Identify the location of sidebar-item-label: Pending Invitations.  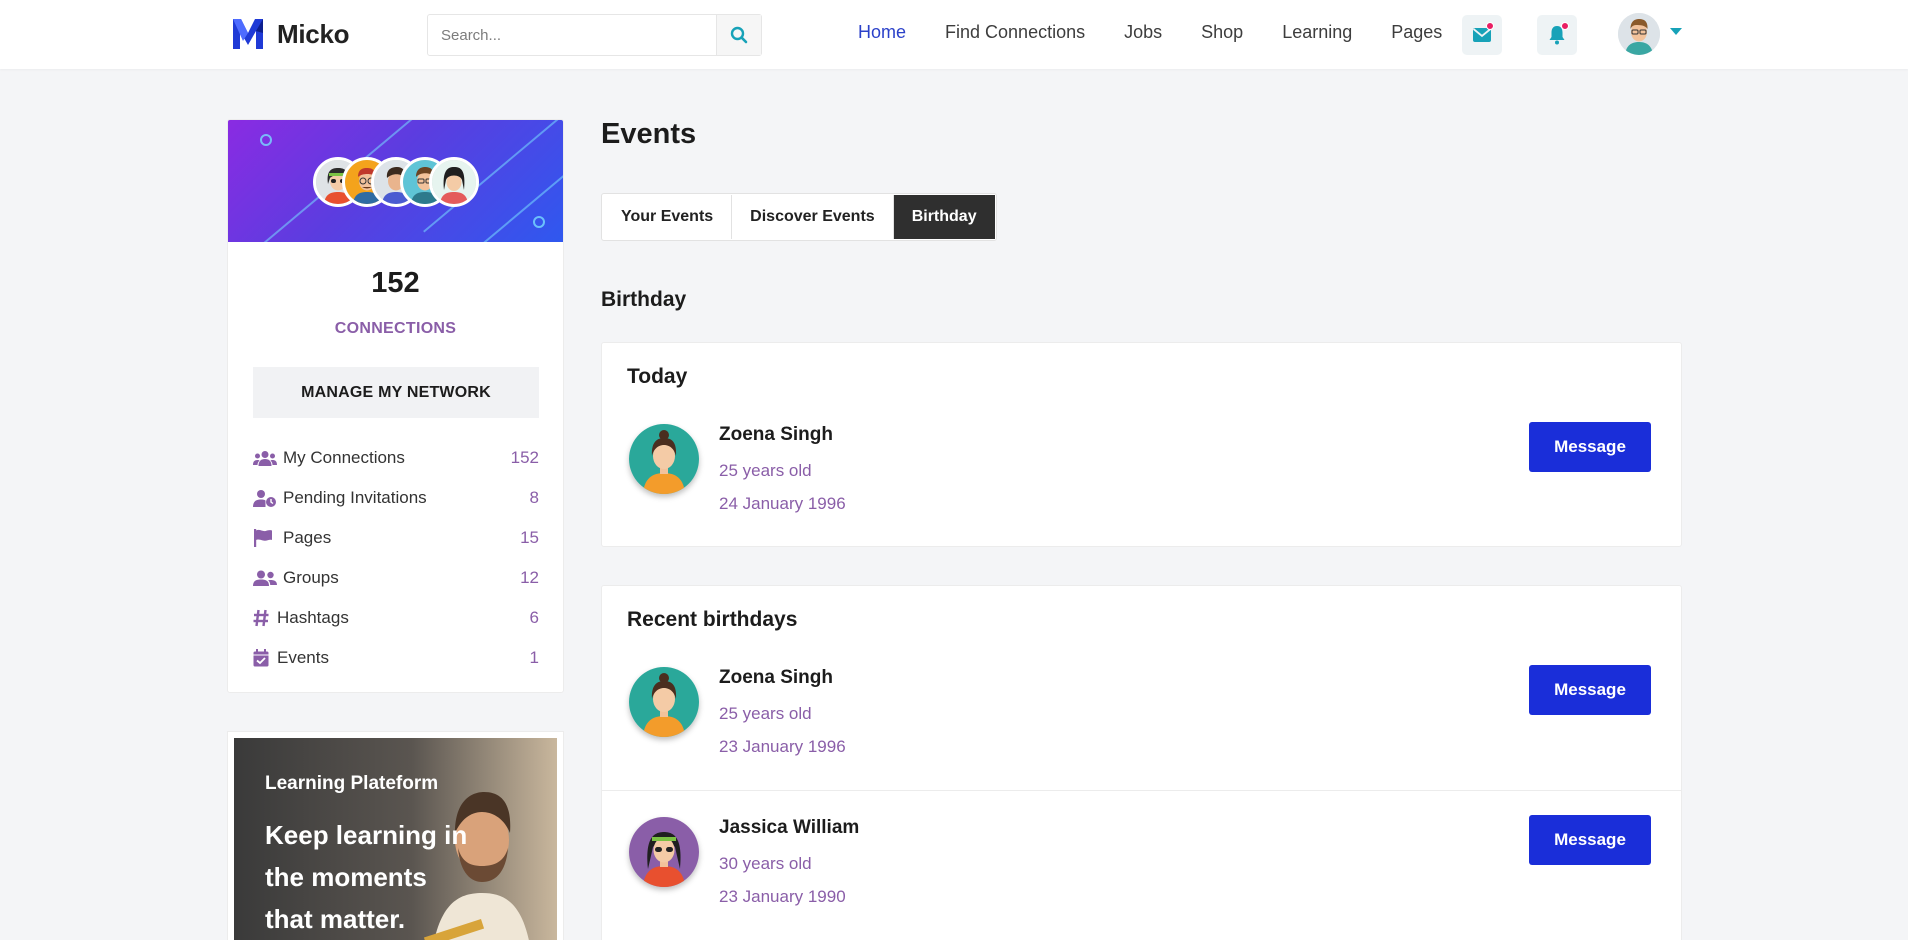
(355, 497).